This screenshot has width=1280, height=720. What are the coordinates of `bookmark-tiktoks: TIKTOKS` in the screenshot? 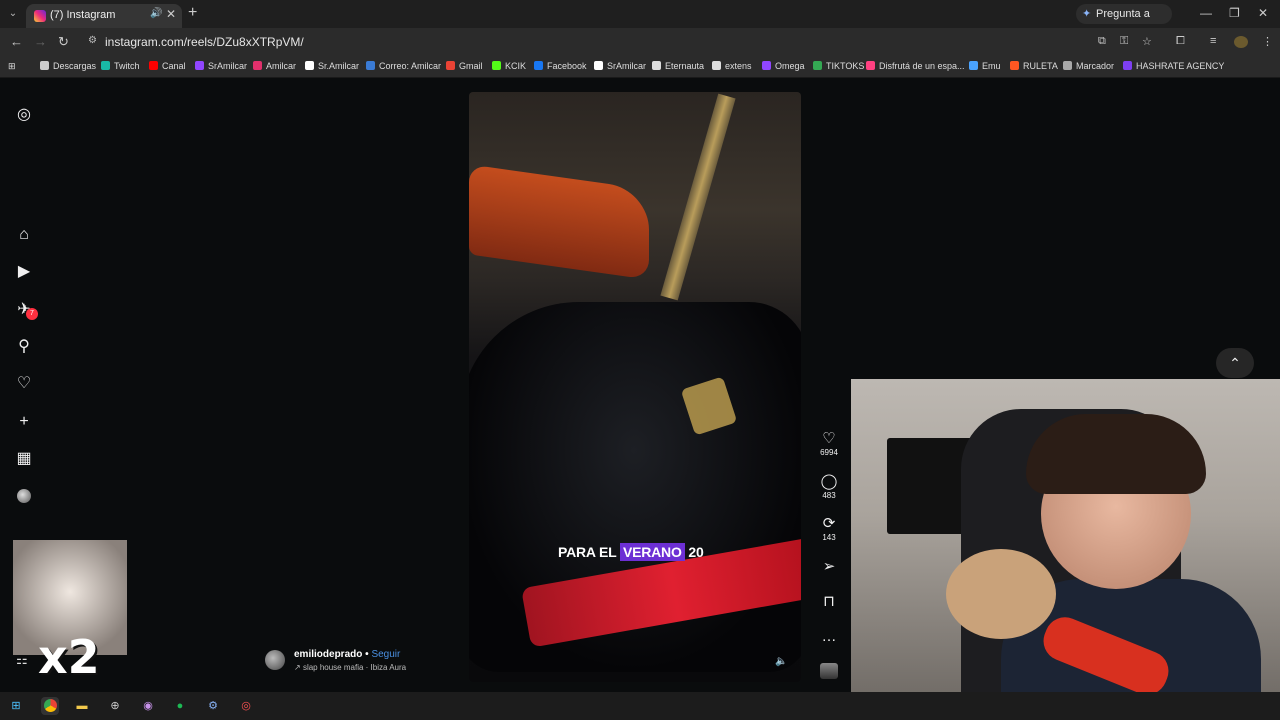 It's located at (838, 66).